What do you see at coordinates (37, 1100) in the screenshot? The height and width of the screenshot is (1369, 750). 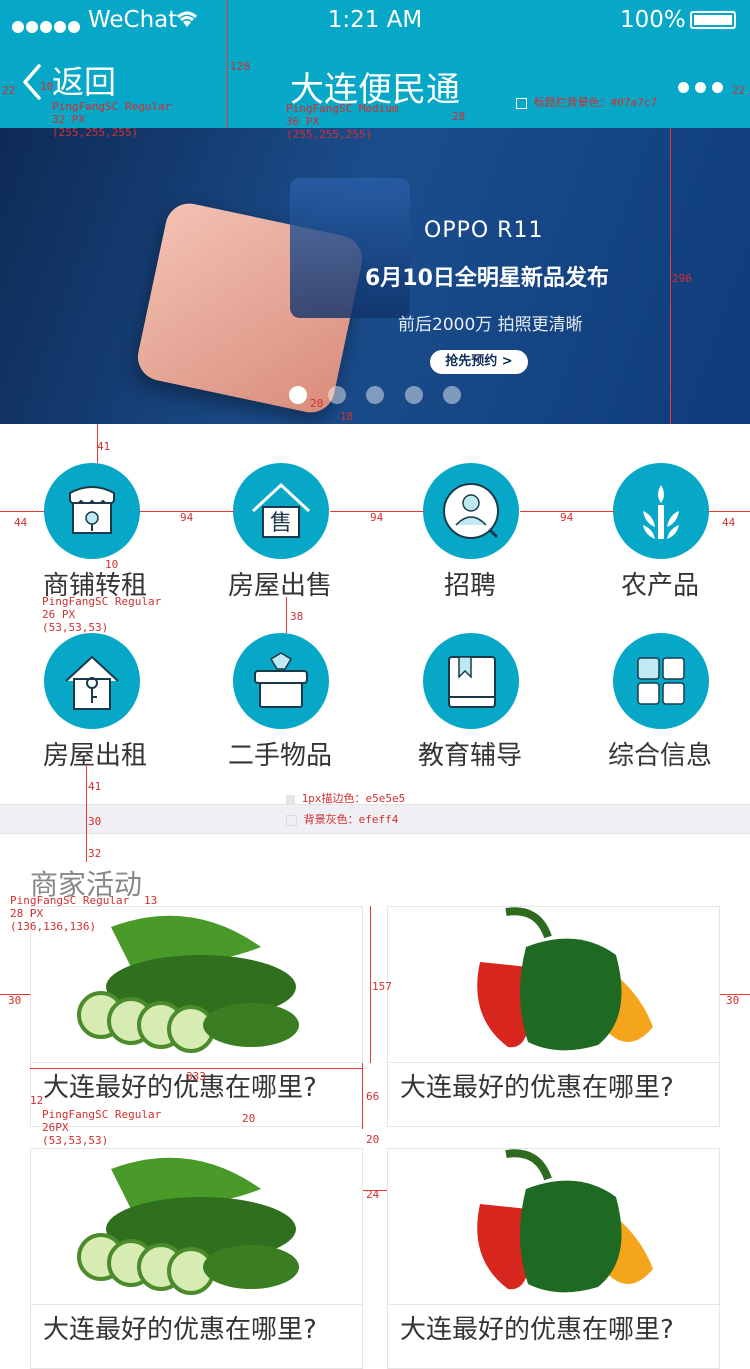 I see `annotation-label: 12` at bounding box center [37, 1100].